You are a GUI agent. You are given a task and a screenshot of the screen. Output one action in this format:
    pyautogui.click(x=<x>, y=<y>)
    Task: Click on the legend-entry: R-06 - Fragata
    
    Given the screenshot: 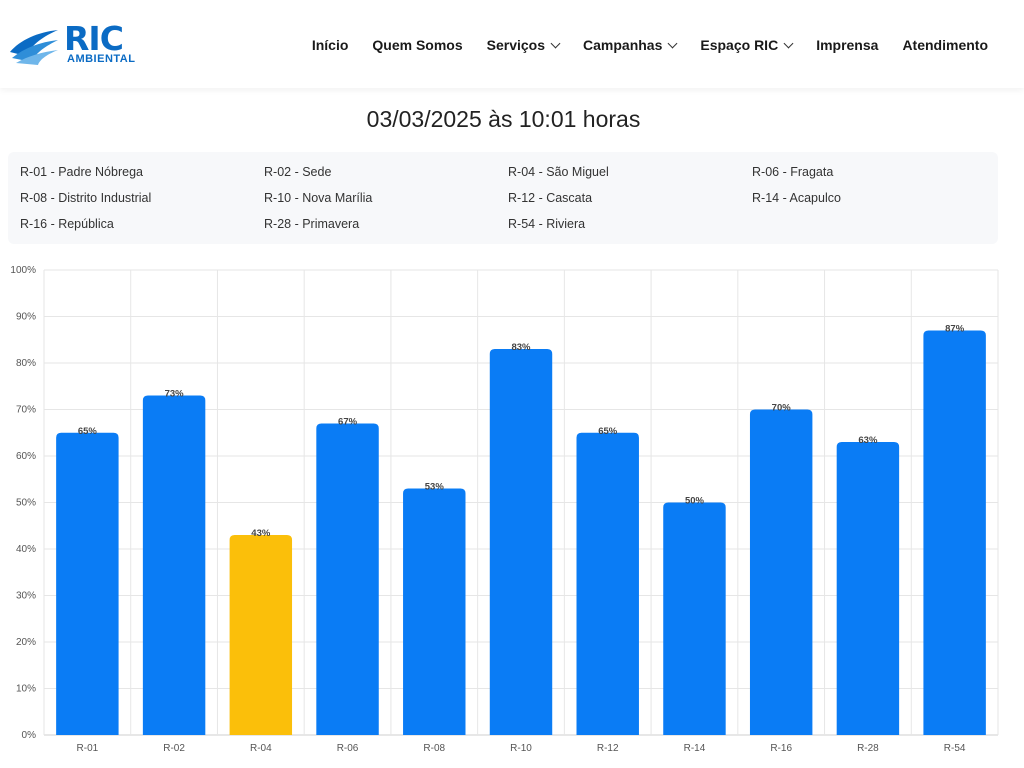 What is the action you would take?
    pyautogui.click(x=793, y=172)
    